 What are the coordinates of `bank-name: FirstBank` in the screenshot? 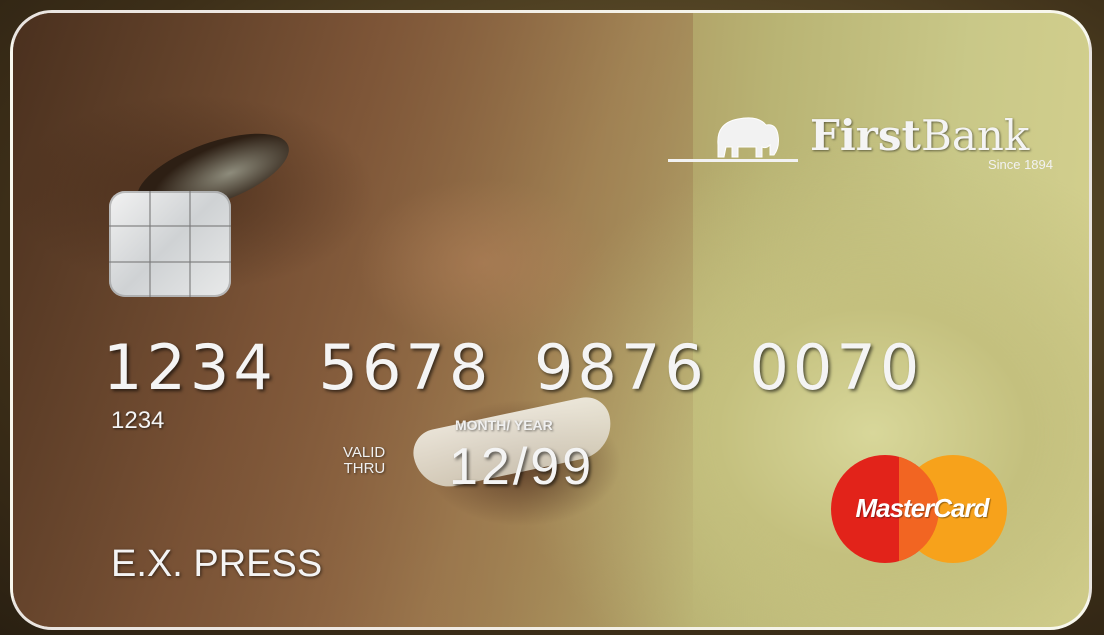 It's located at (920, 135).